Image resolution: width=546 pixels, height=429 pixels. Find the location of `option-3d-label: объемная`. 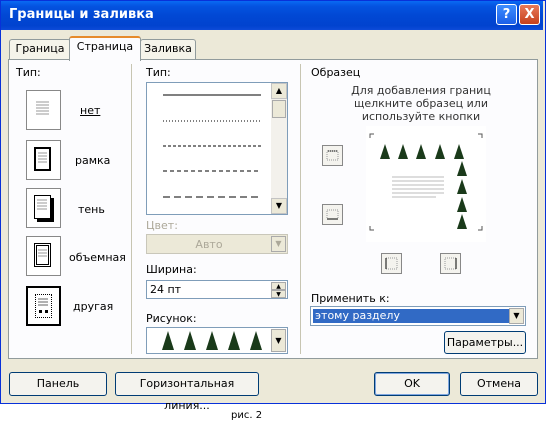

option-3d-label: объемная is located at coordinates (97, 257).